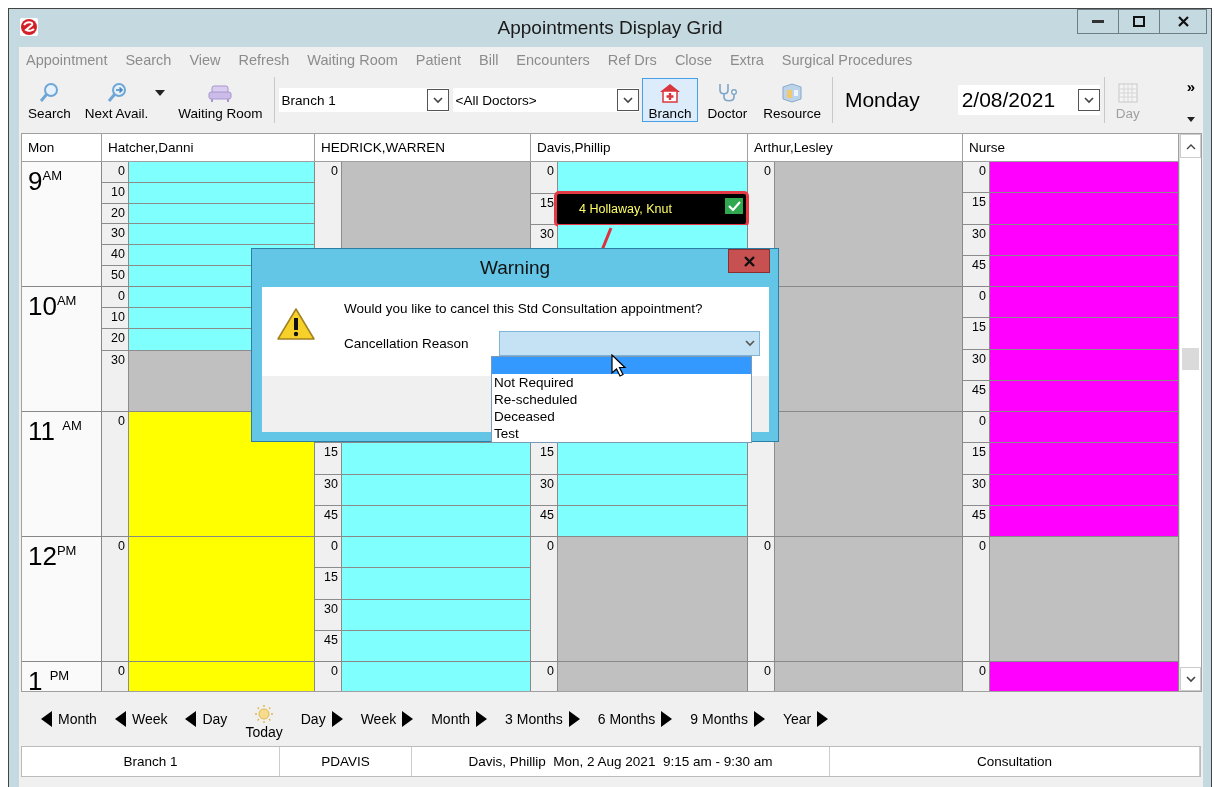  I want to click on date-picker: 2/08/2021, so click(1028, 100).